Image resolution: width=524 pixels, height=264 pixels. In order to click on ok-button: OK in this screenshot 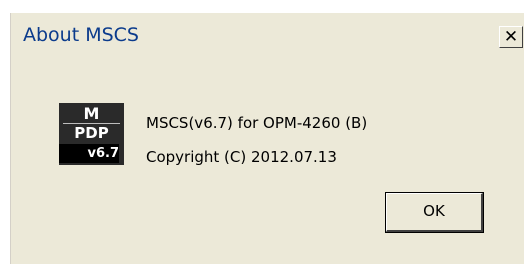, I will do `click(434, 212)`.